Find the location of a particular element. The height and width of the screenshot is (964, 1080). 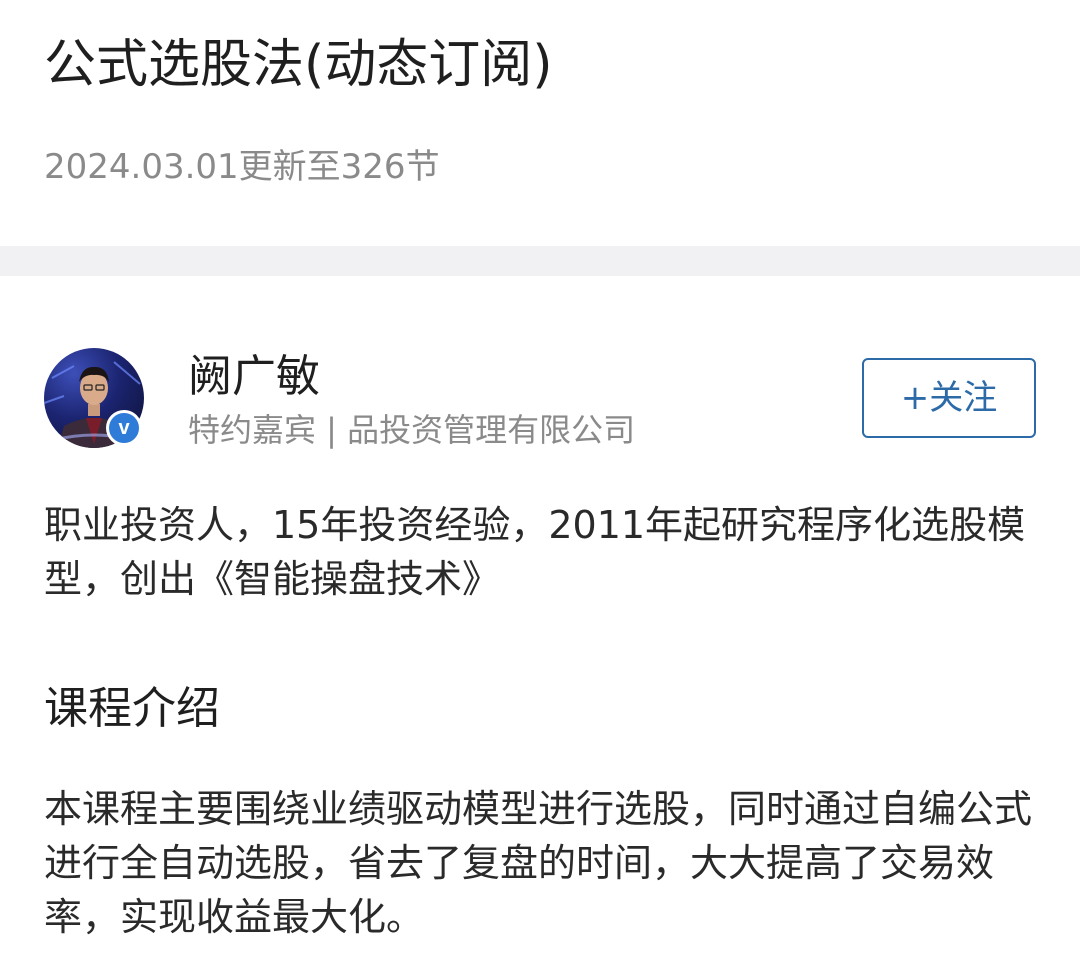

course-intro-heading: 课程介绍 is located at coordinates (132, 708).